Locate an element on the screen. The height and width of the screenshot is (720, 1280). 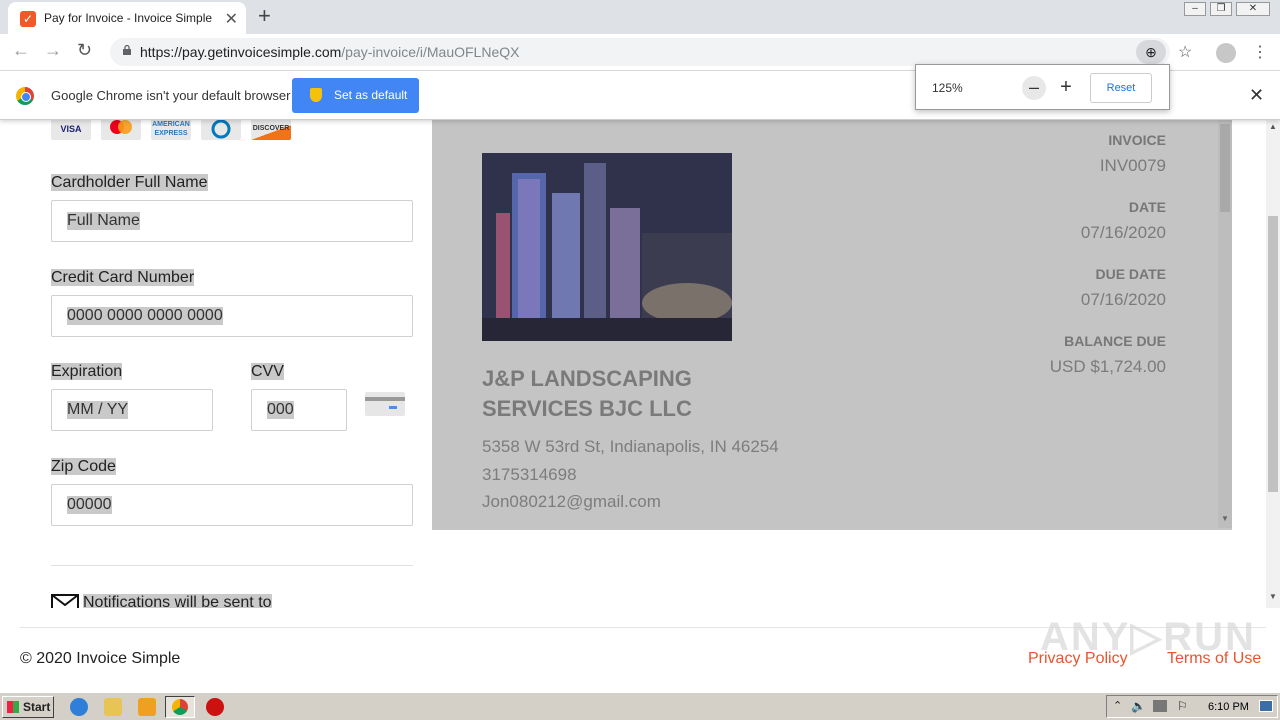
envelope-icon is located at coordinates (65, 601).